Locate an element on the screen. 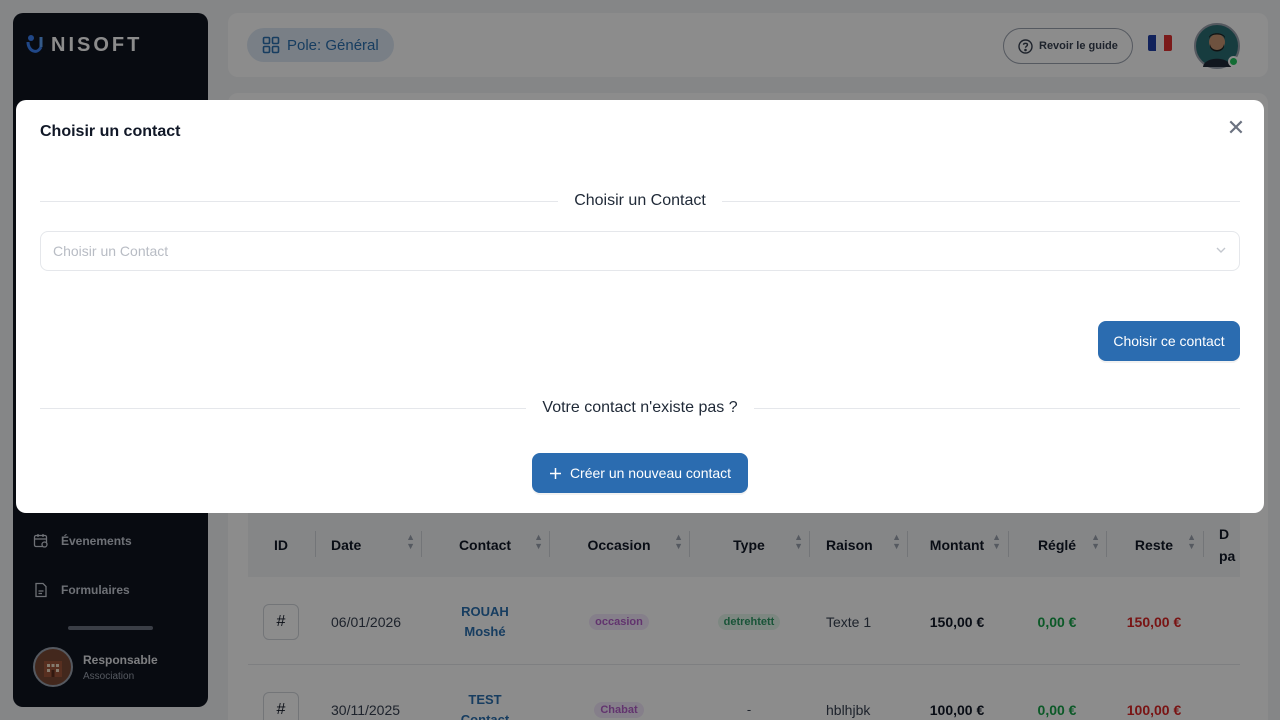 The width and height of the screenshot is (1280, 720). plus-icon is located at coordinates (555, 473).